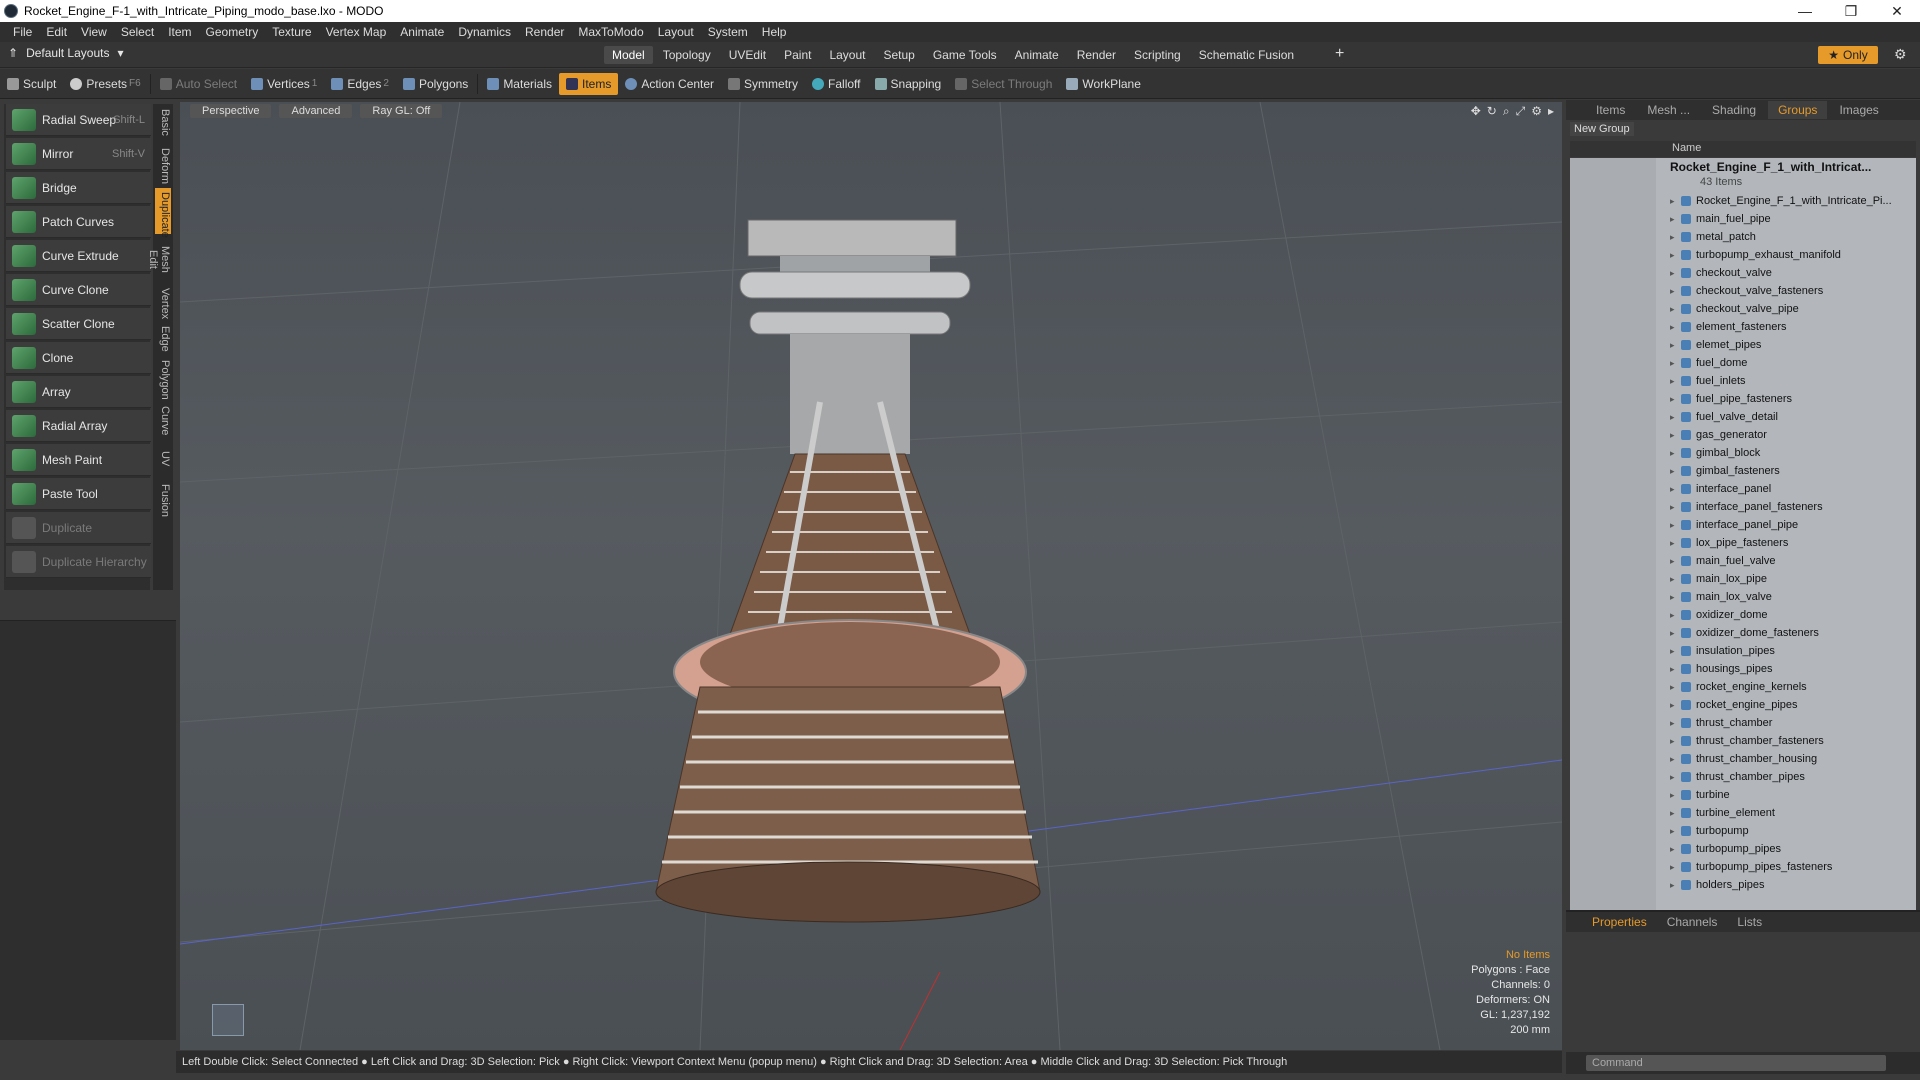 This screenshot has height=1080, width=1920. Describe the element at coordinates (1729, 543) in the screenshot. I see `group-list-item: ▸ lox_pipe_fasteners` at that location.